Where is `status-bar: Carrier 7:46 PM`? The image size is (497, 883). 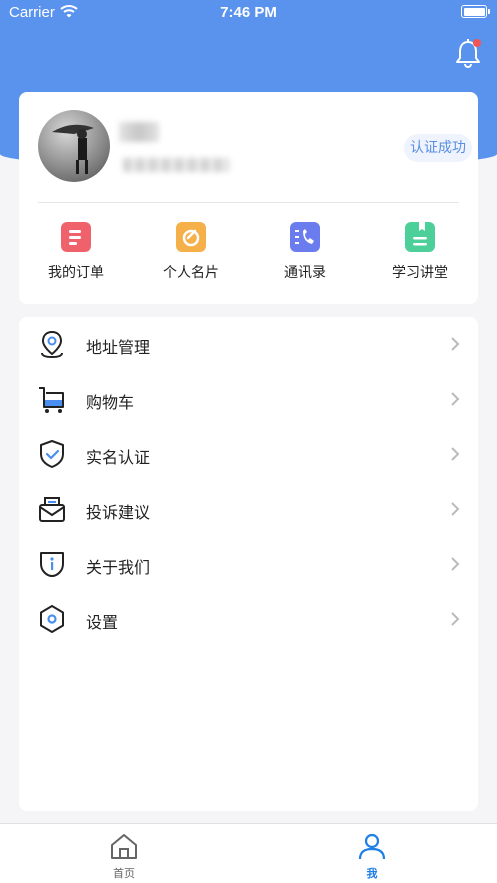 status-bar: Carrier 7:46 PM is located at coordinates (248, 13).